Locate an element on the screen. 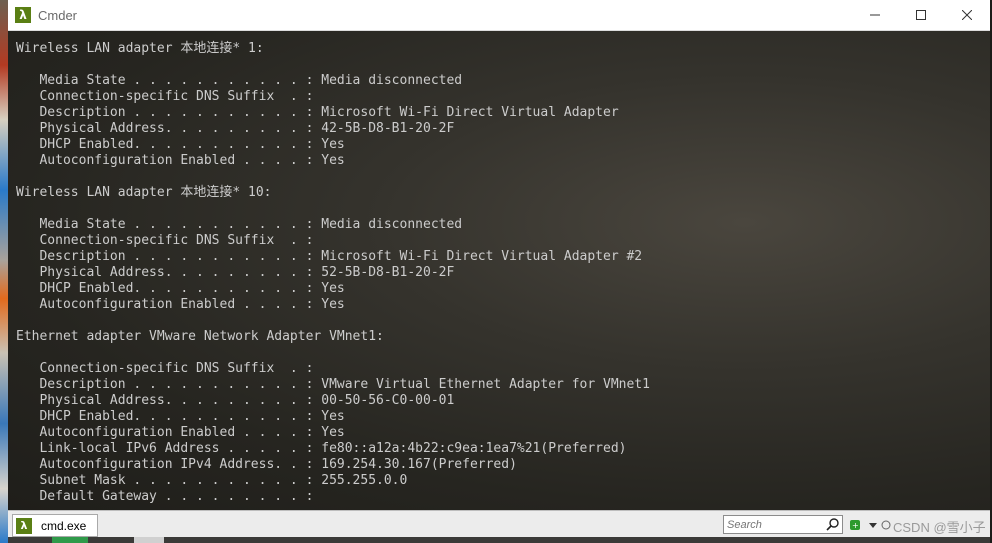 The height and width of the screenshot is (543, 992). tab-bar: λ cmd.exe + CSDN @雪小子 is located at coordinates (499, 524).